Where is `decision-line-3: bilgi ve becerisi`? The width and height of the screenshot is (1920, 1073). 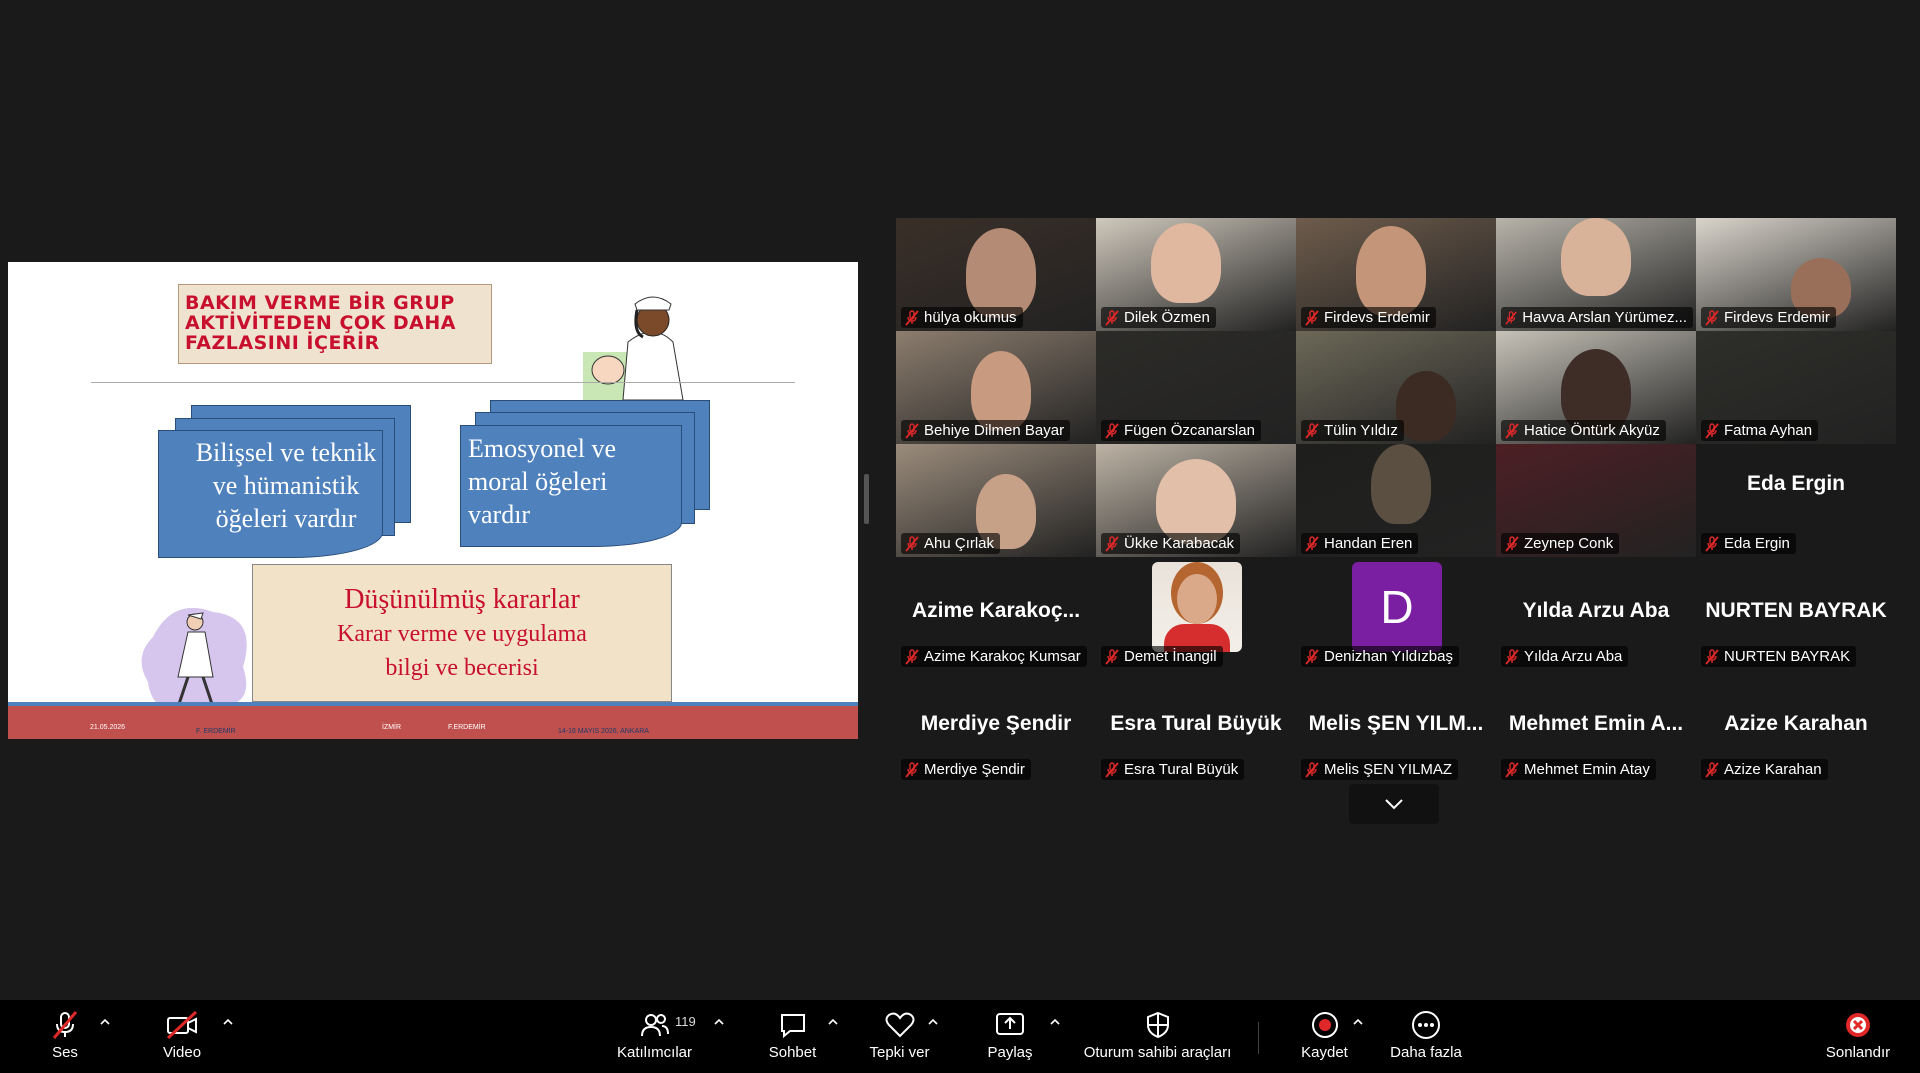 decision-line-3: bilgi ve becerisi is located at coordinates (462, 668).